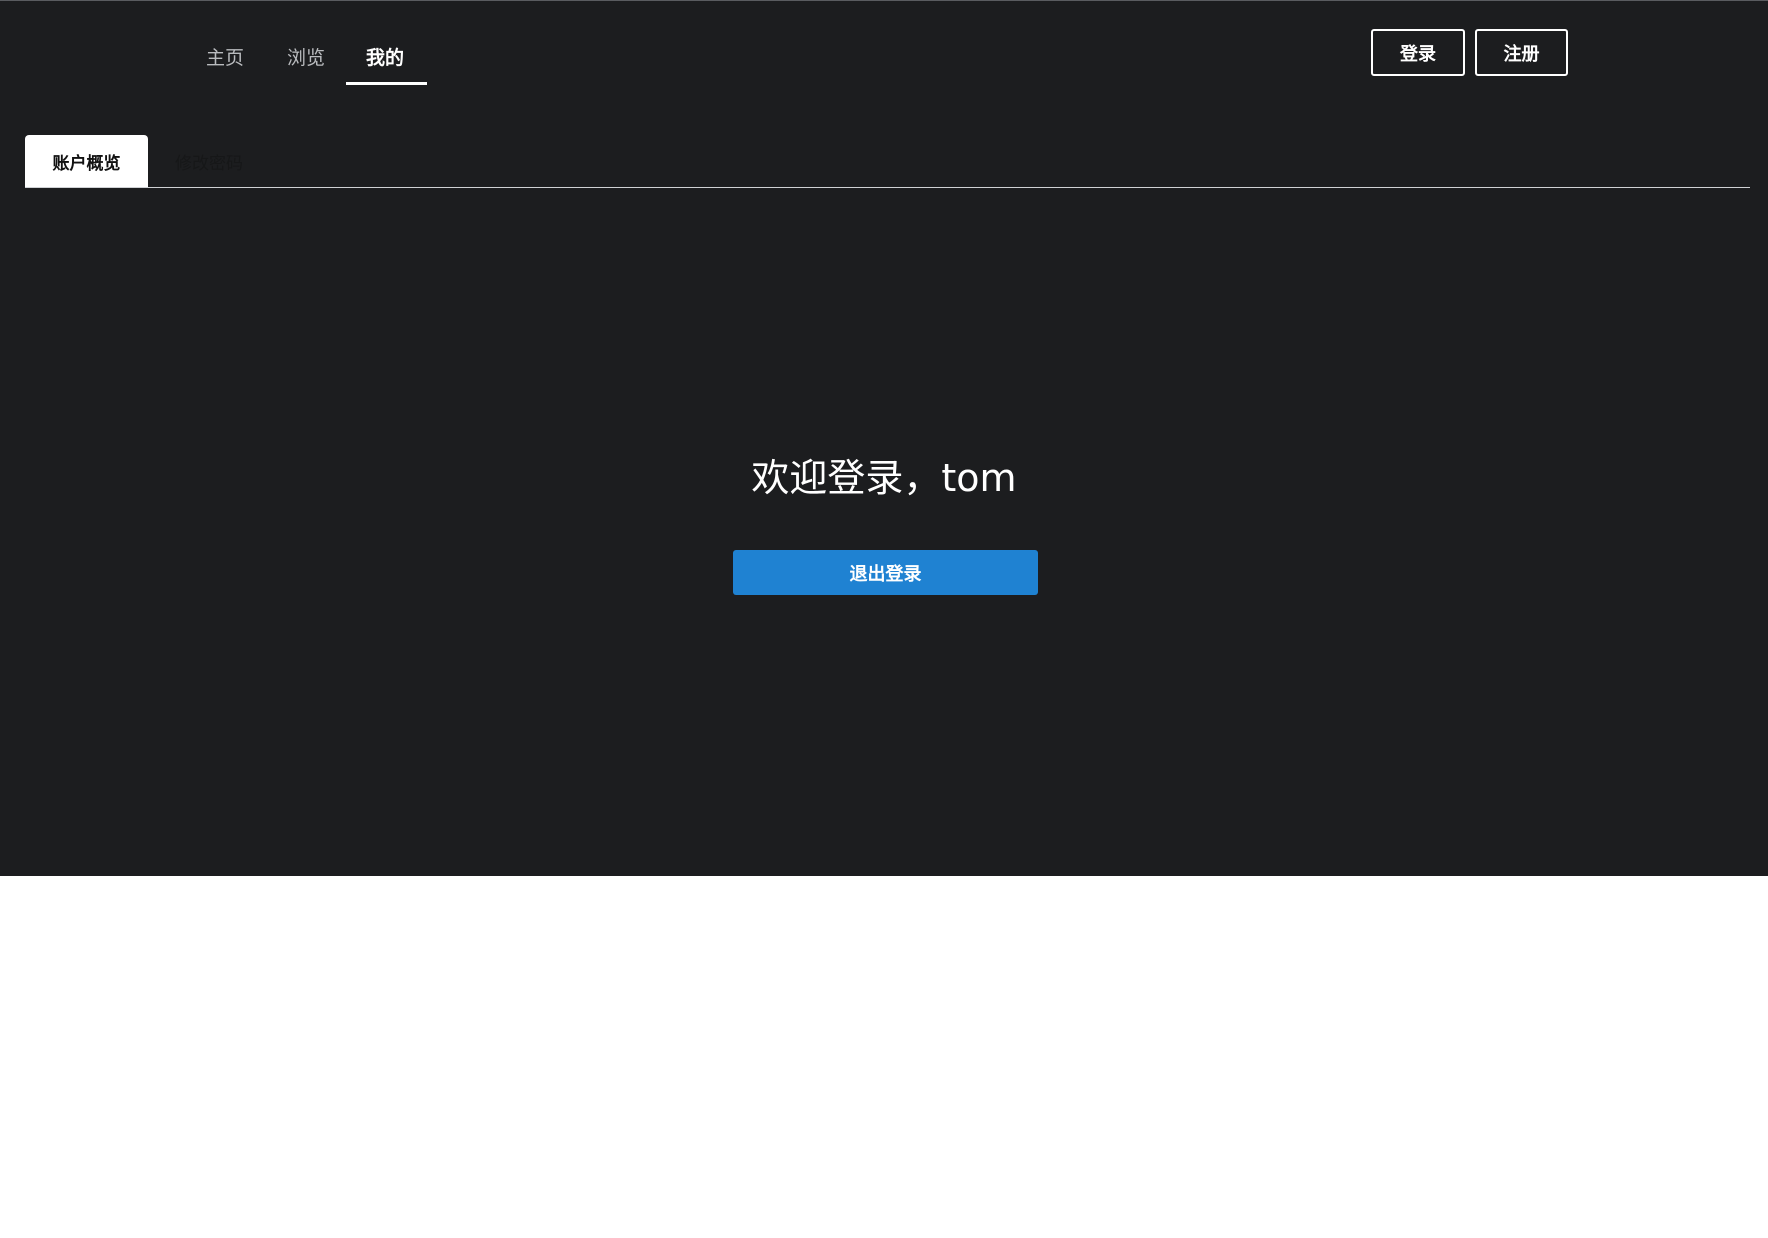 The width and height of the screenshot is (1768, 1238). I want to click on register-button: 注册, so click(1521, 52).